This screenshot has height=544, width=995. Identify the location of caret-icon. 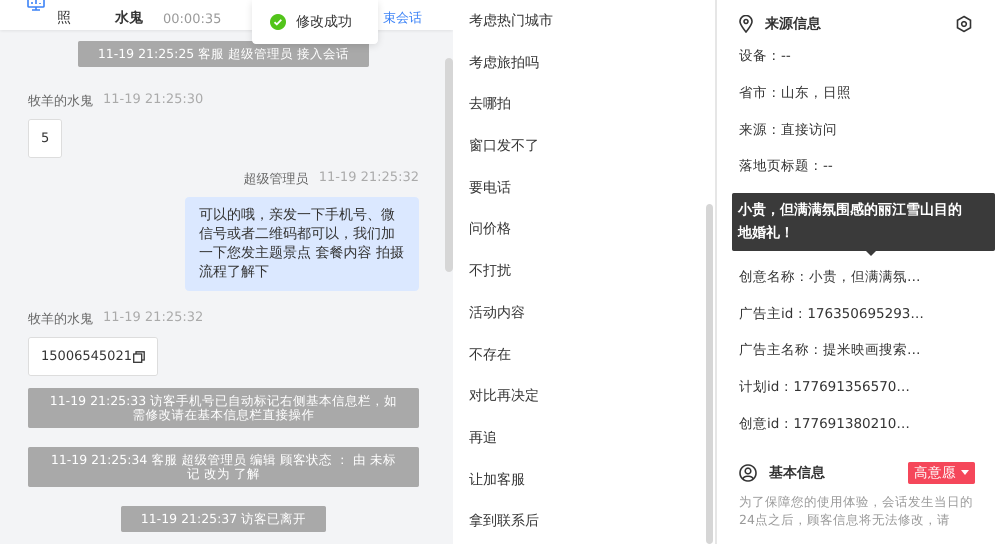
(965, 473).